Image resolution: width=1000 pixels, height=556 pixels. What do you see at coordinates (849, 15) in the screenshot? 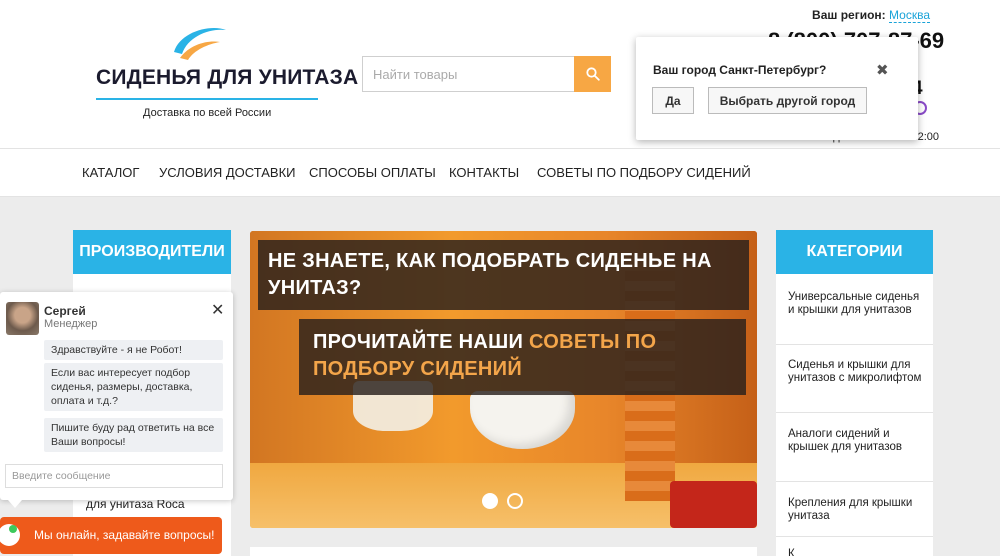
I see `region-label: Ваш регион:` at bounding box center [849, 15].